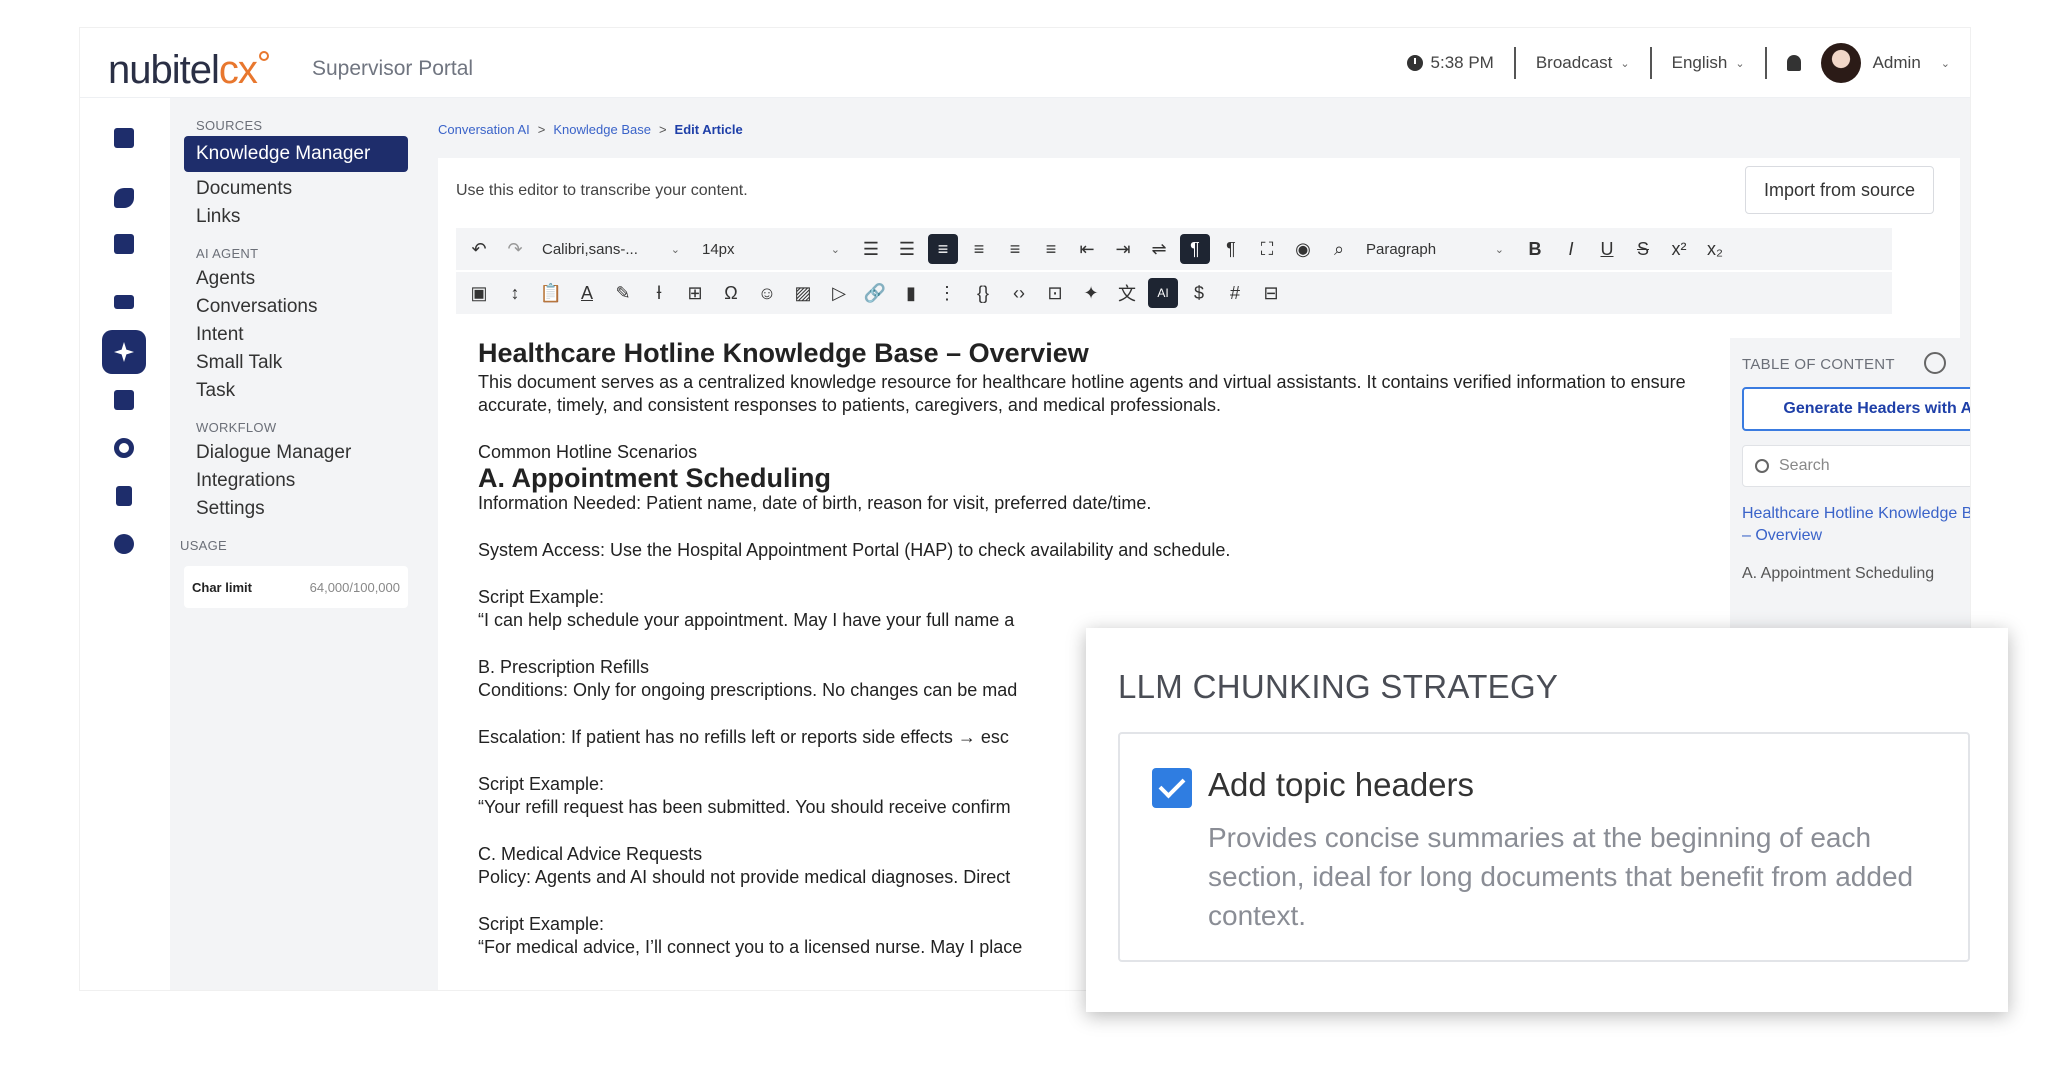 The width and height of the screenshot is (2048, 1074). What do you see at coordinates (839, 293) in the screenshot?
I see `media-icon: ▷` at bounding box center [839, 293].